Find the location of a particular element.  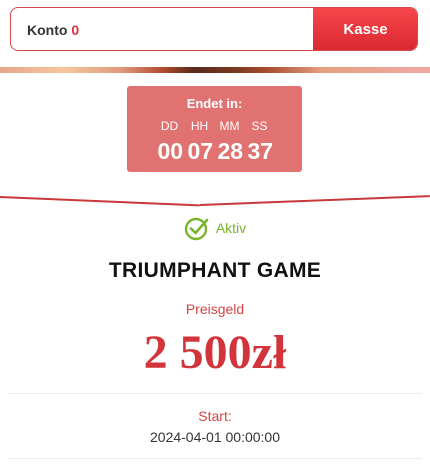

konto-value: 0 is located at coordinates (75, 30).